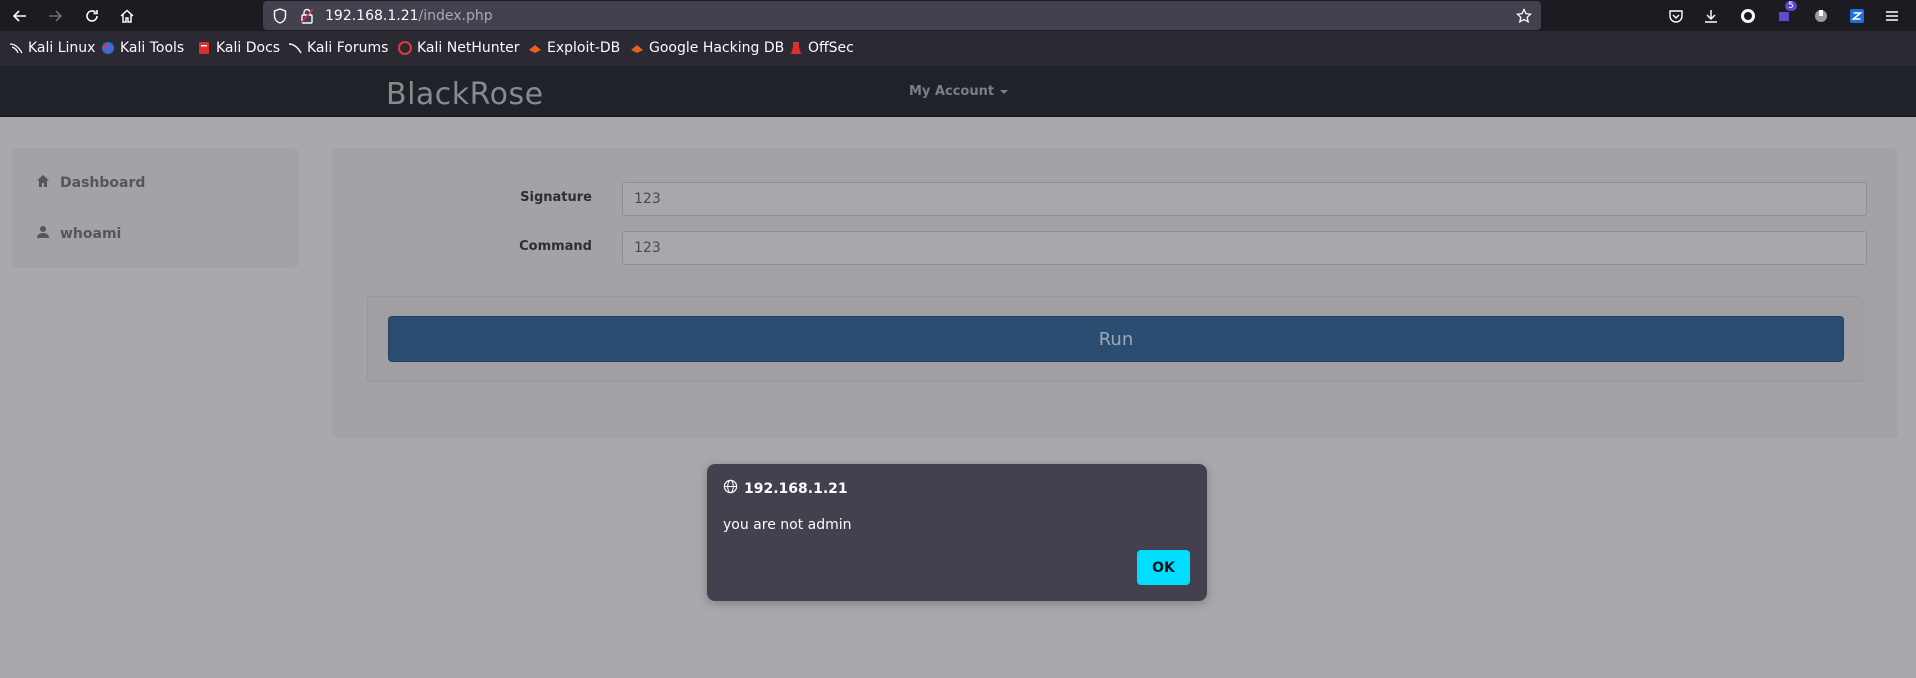 The width and height of the screenshot is (1916, 678). What do you see at coordinates (952, 91) in the screenshot?
I see `my-account-label: My Account` at bounding box center [952, 91].